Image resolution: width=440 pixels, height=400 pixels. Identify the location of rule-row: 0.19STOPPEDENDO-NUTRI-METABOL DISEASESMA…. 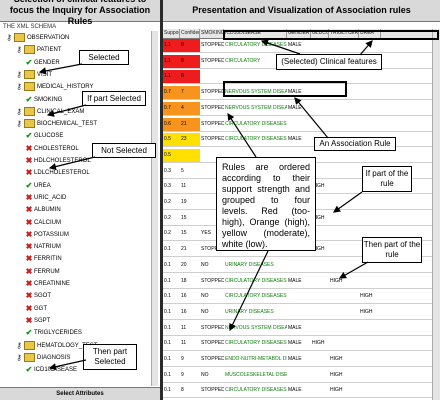
(298, 360).